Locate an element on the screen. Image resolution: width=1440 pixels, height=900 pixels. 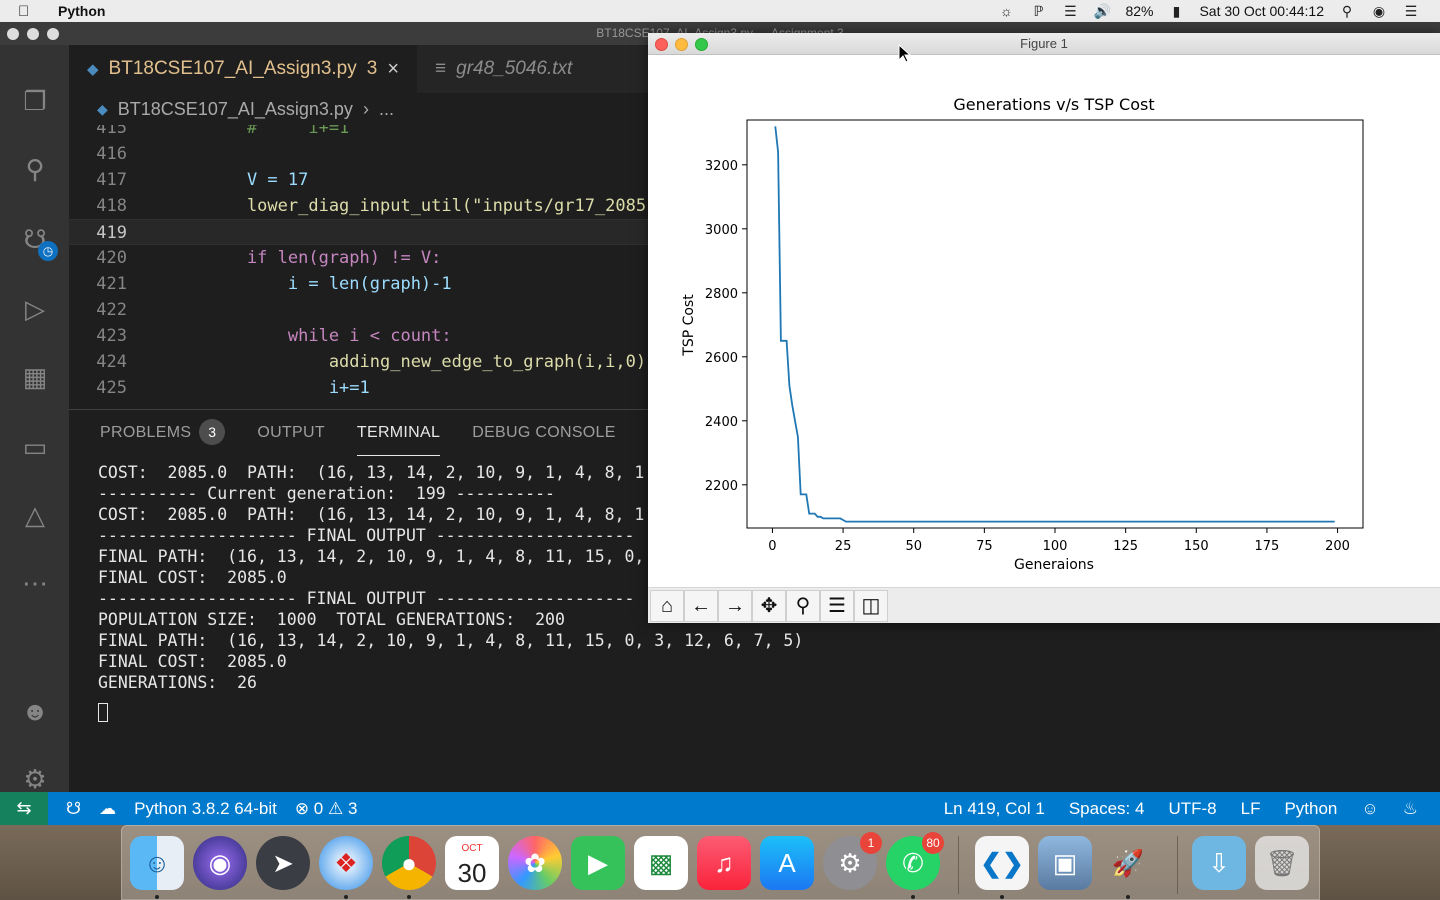
search-icon: ⚲ is located at coordinates (35, 169).